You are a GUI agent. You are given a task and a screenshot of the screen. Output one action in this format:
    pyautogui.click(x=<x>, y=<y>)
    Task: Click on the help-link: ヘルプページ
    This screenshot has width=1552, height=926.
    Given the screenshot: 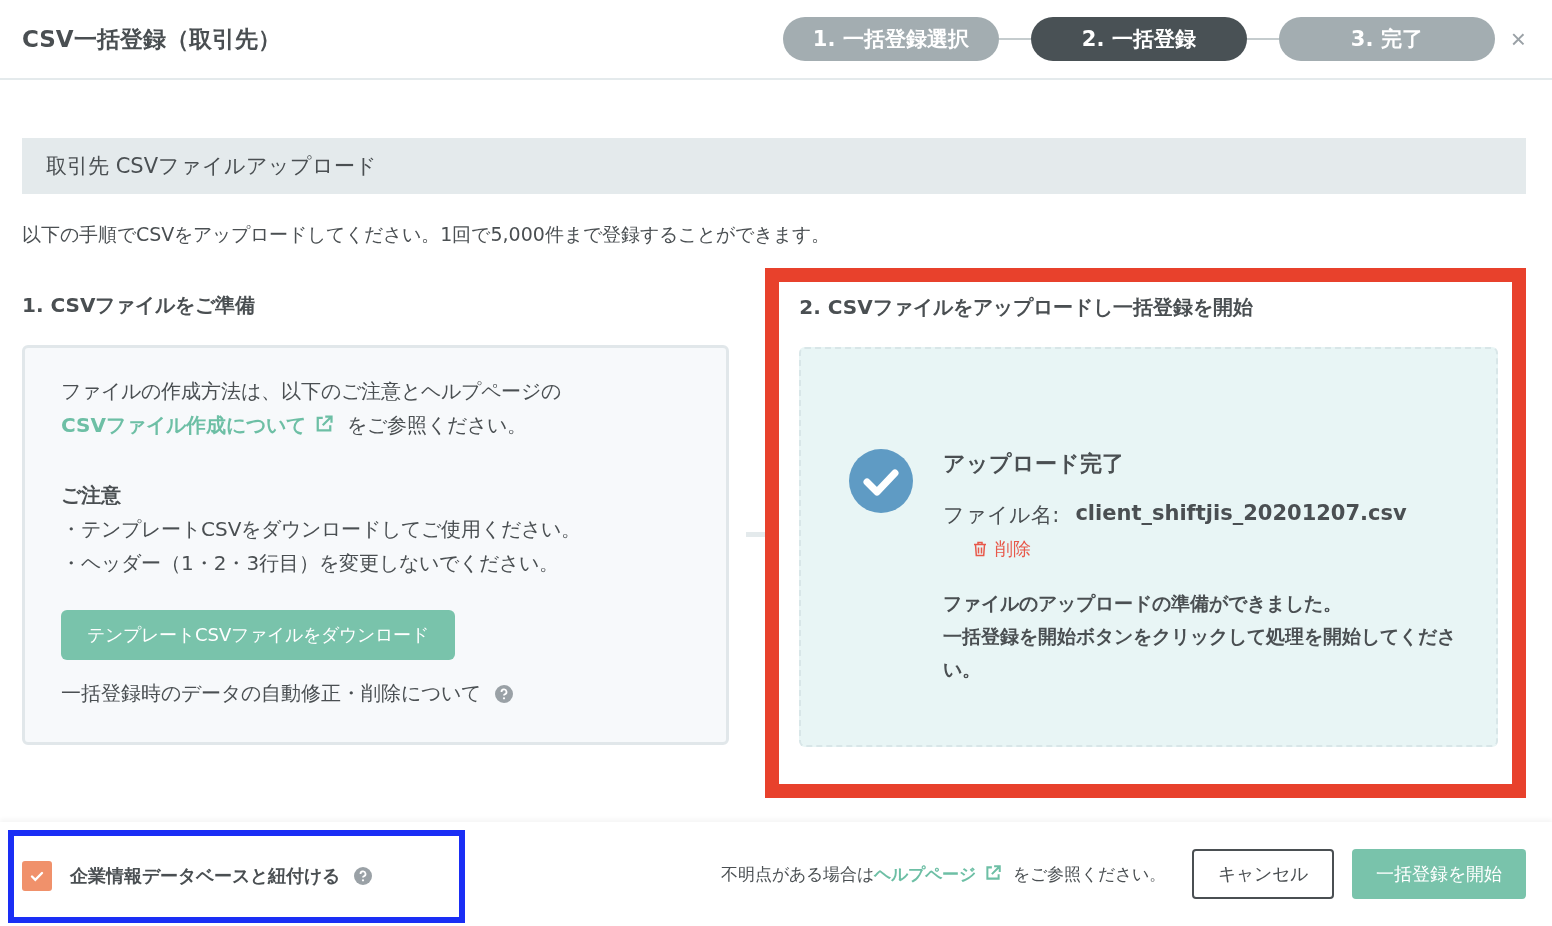 What is the action you would take?
    pyautogui.click(x=938, y=873)
    